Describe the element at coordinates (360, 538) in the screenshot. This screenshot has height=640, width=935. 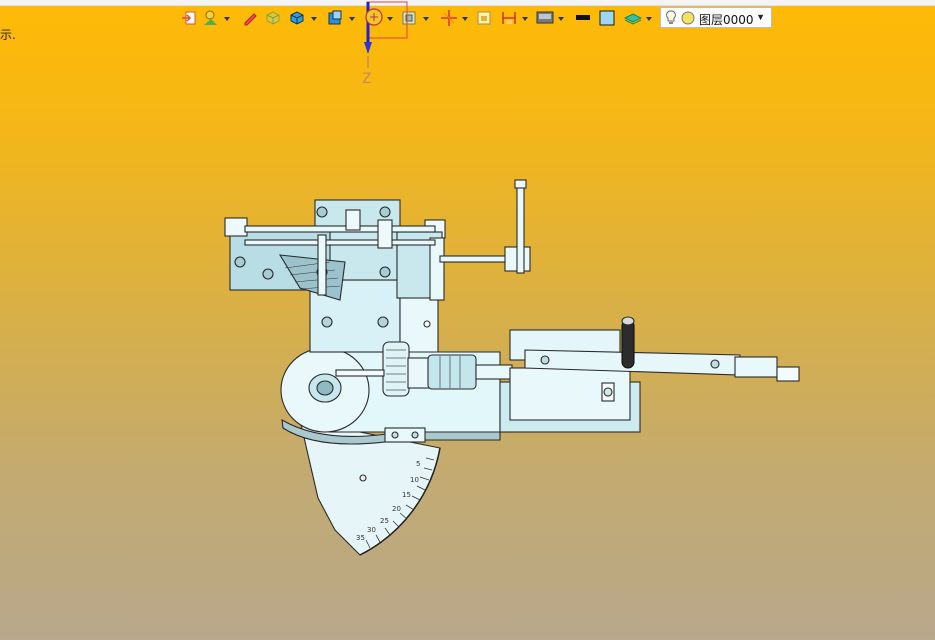
I see `svg-text: 35` at that location.